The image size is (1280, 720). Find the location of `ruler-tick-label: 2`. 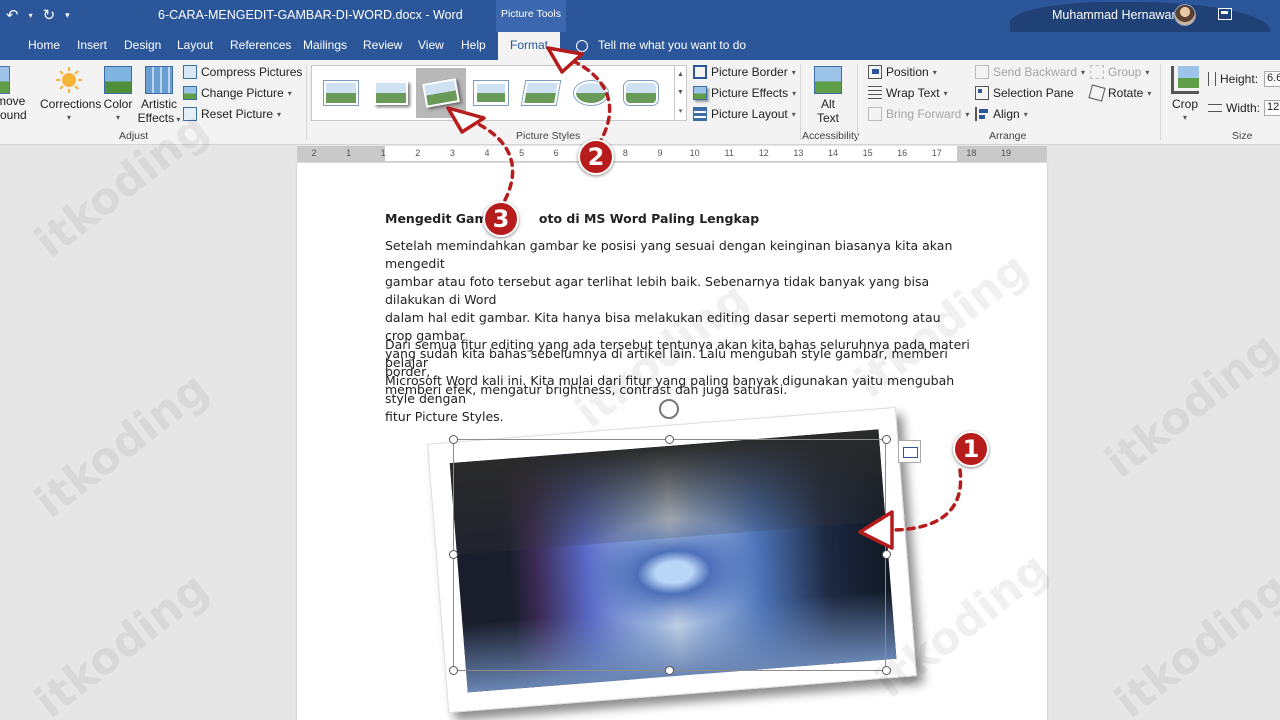

ruler-tick-label: 2 is located at coordinates (314, 153).